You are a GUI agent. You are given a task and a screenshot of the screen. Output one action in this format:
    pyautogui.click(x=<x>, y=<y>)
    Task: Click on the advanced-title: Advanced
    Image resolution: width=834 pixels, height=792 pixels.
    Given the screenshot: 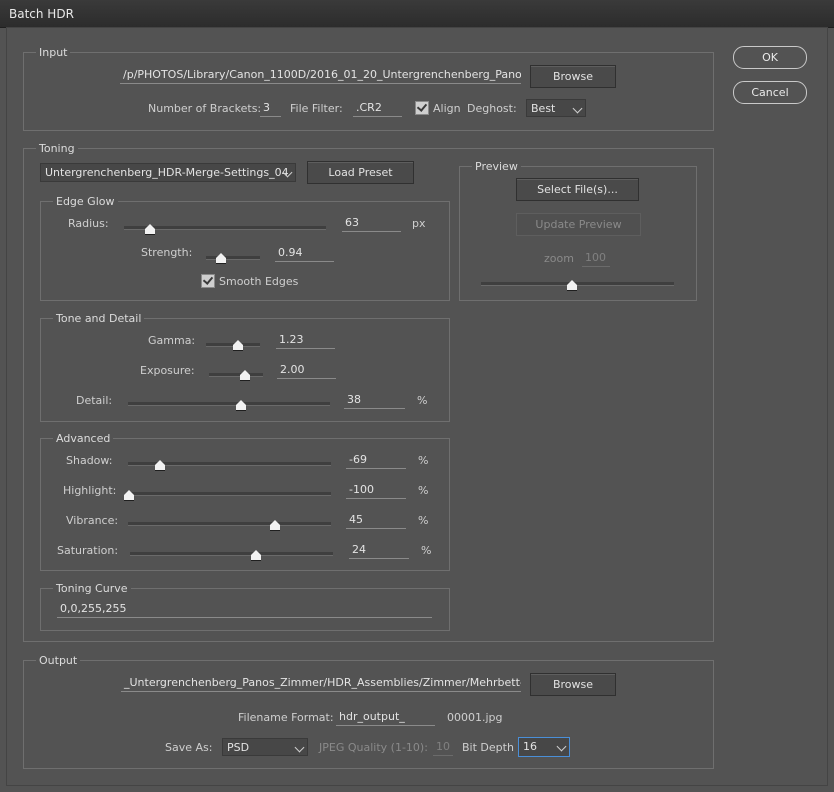 What is the action you would take?
    pyautogui.click(x=83, y=438)
    